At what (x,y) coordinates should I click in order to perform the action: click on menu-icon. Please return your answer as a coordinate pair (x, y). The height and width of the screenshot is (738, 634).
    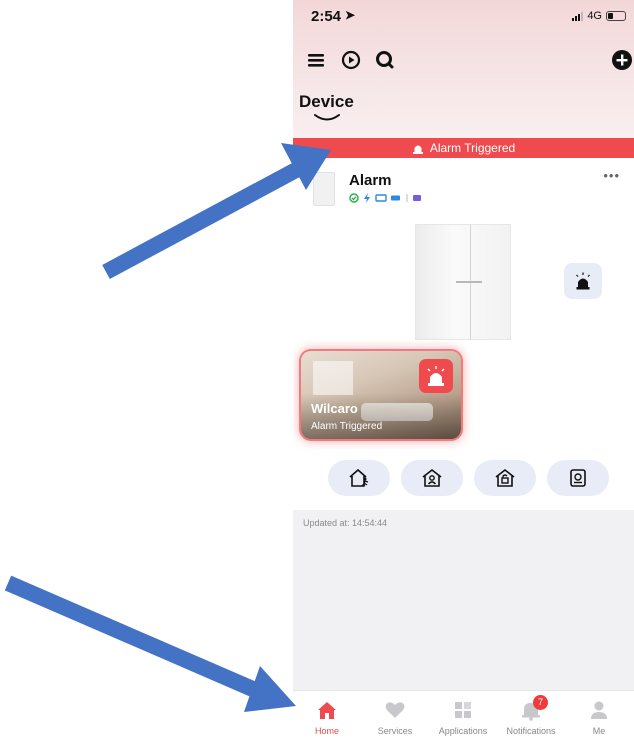
    Looking at the image, I should click on (317, 60).